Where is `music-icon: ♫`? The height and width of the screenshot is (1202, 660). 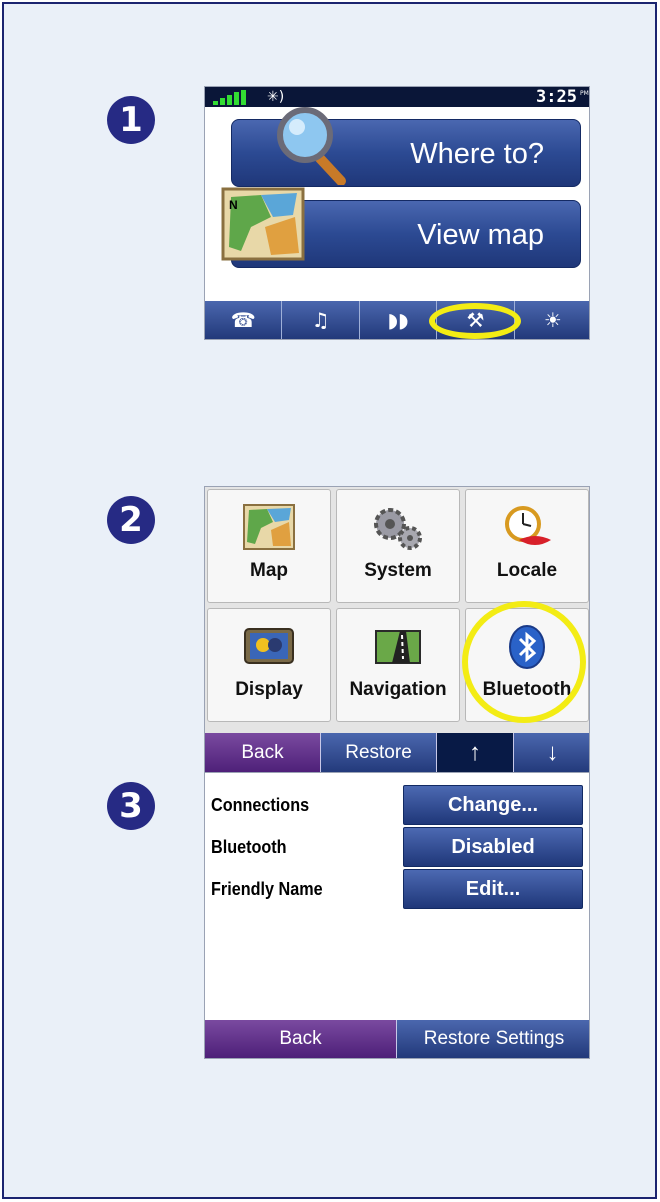 music-icon: ♫ is located at coordinates (320, 320).